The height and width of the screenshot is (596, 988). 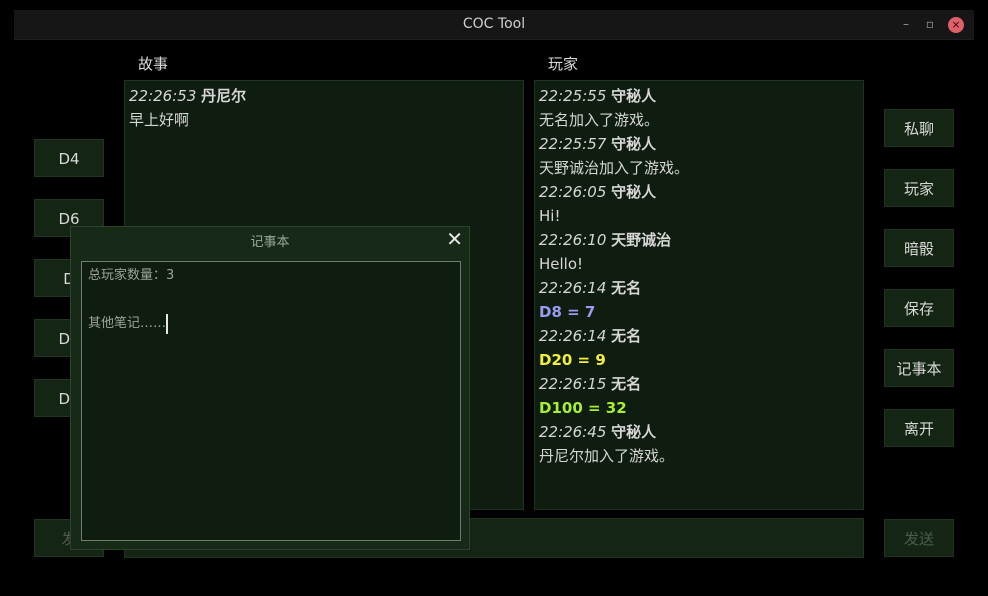 What do you see at coordinates (699, 384) in the screenshot?
I see `message-header: 22:26:15 无名` at bounding box center [699, 384].